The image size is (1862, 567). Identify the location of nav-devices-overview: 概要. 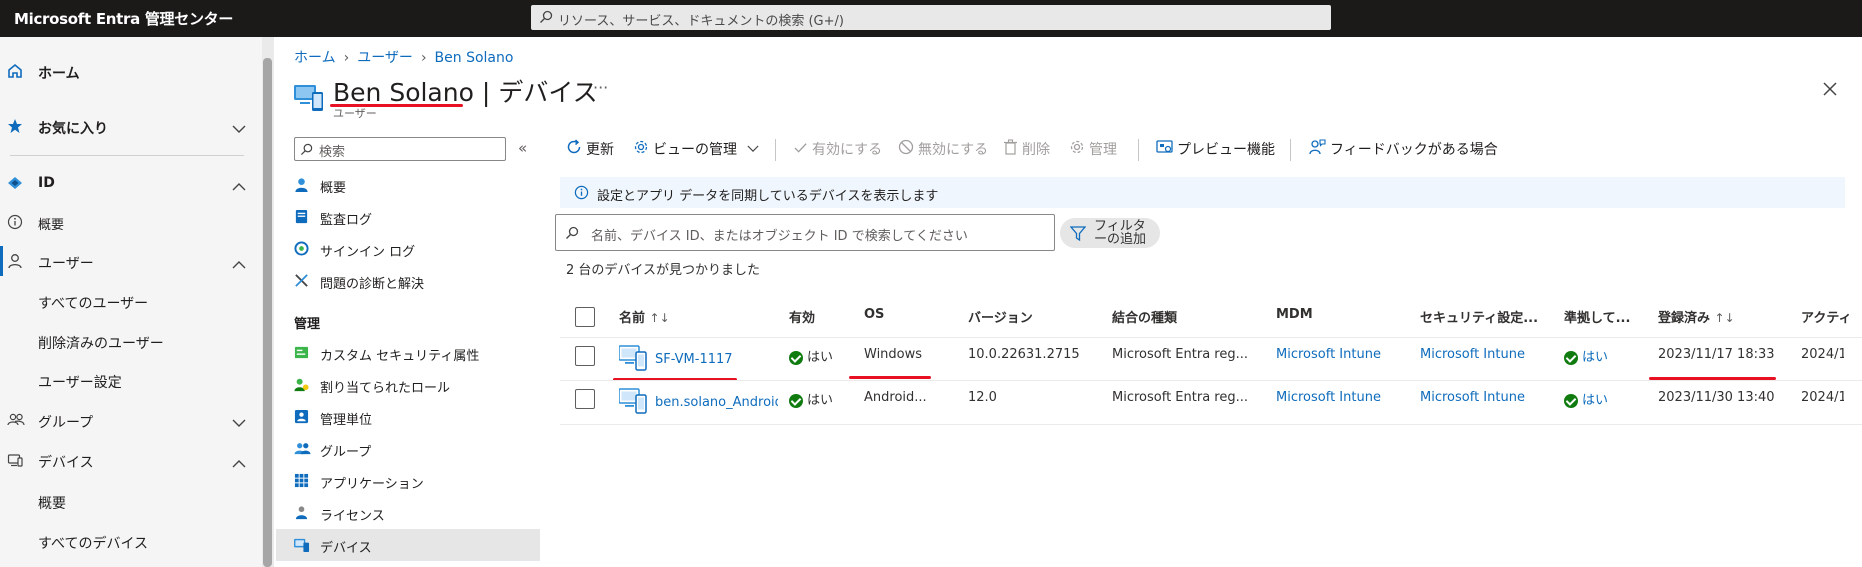
(129, 501).